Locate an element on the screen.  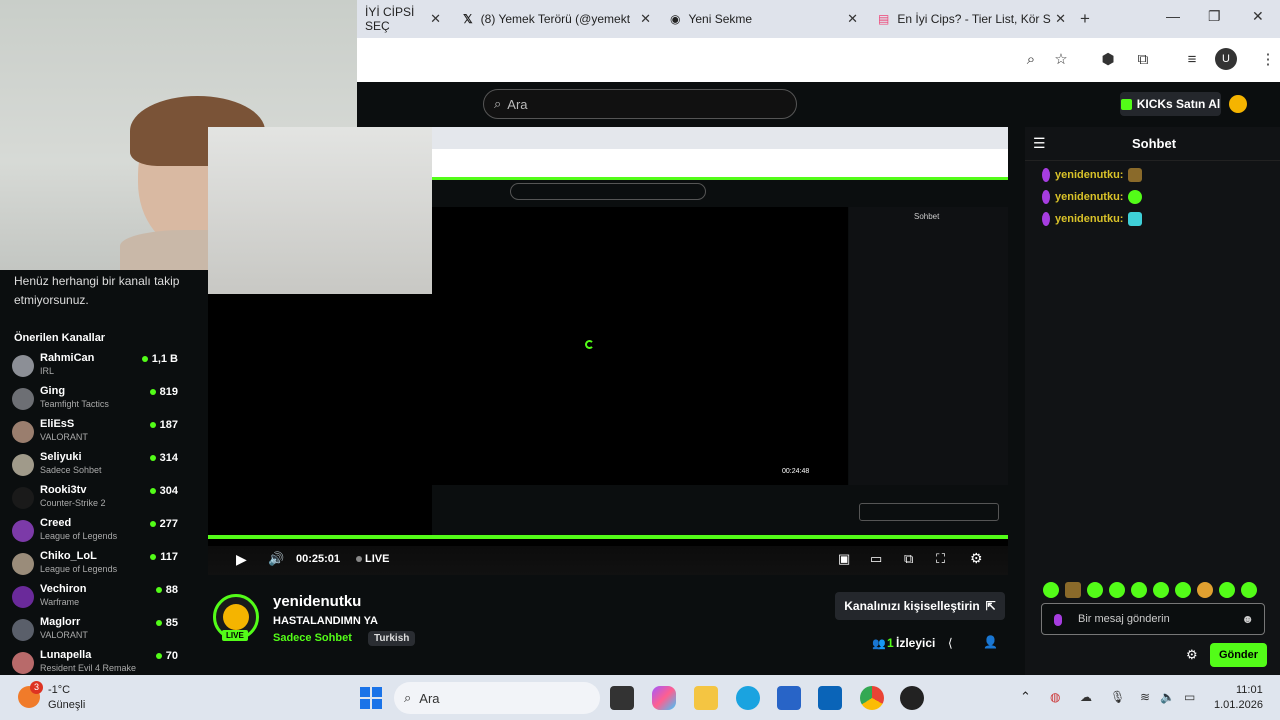
menu-icon: ⋮ is located at coordinates (1268, 59).